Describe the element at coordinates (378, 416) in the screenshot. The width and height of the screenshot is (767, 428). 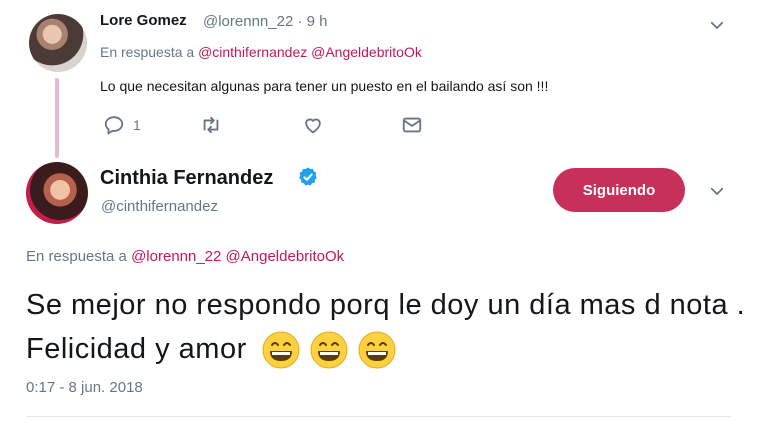
I see `divider` at that location.